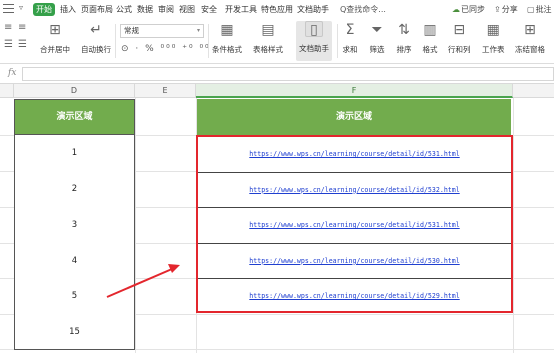 This screenshot has height=353, width=554. What do you see at coordinates (166, 49) in the screenshot?
I see `number-format-tools: ⊙ · % ⁰⁰⁰ ⁺⁰ ⁰⁰` at bounding box center [166, 49].